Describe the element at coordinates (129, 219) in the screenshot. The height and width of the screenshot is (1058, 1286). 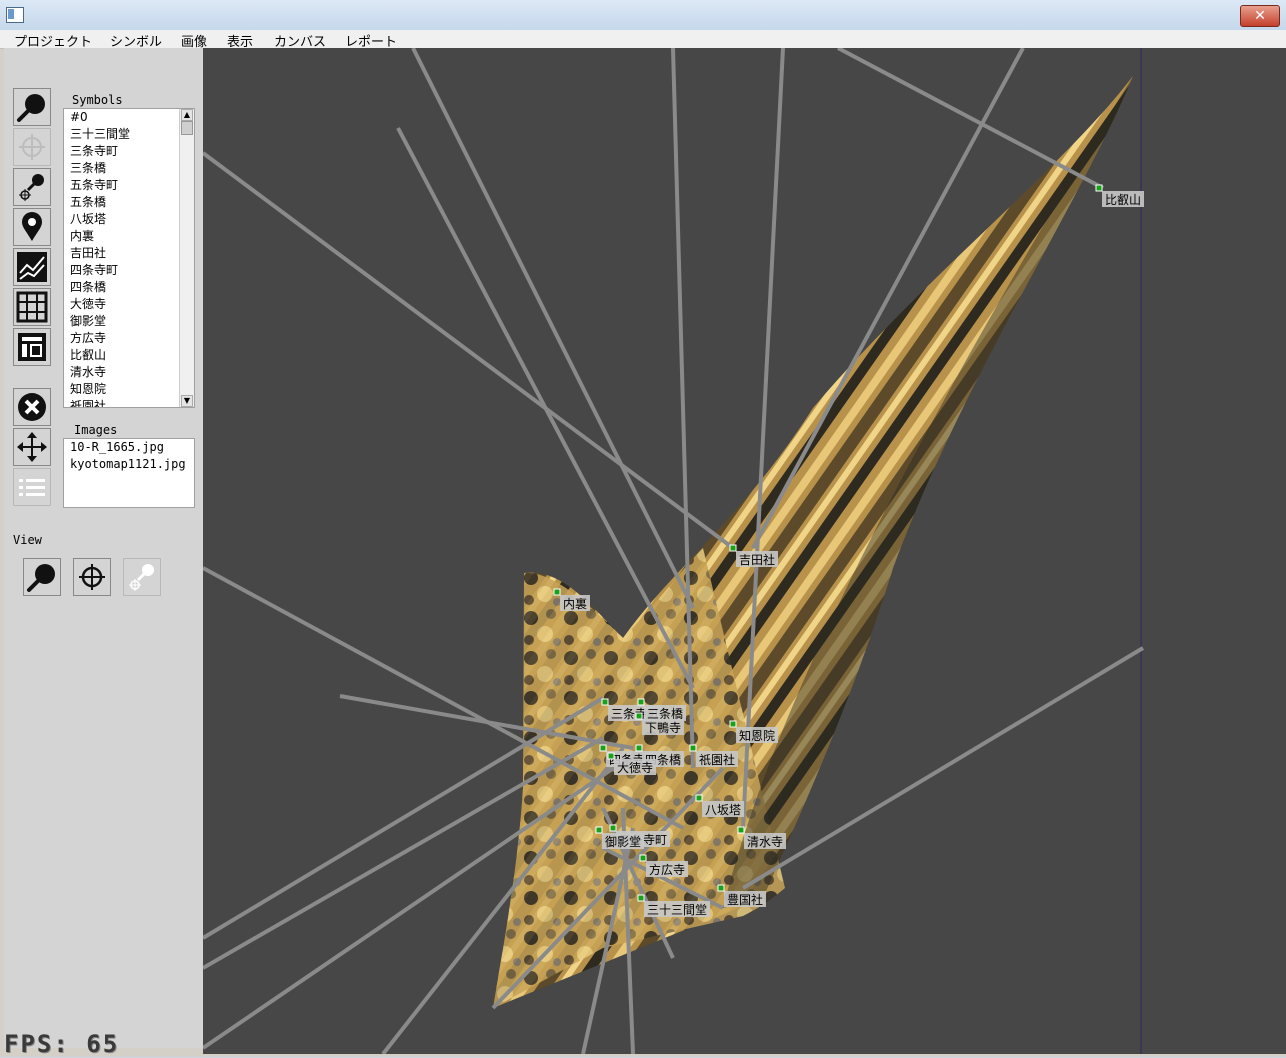
I see `symbol-item: 八坂塔` at that location.